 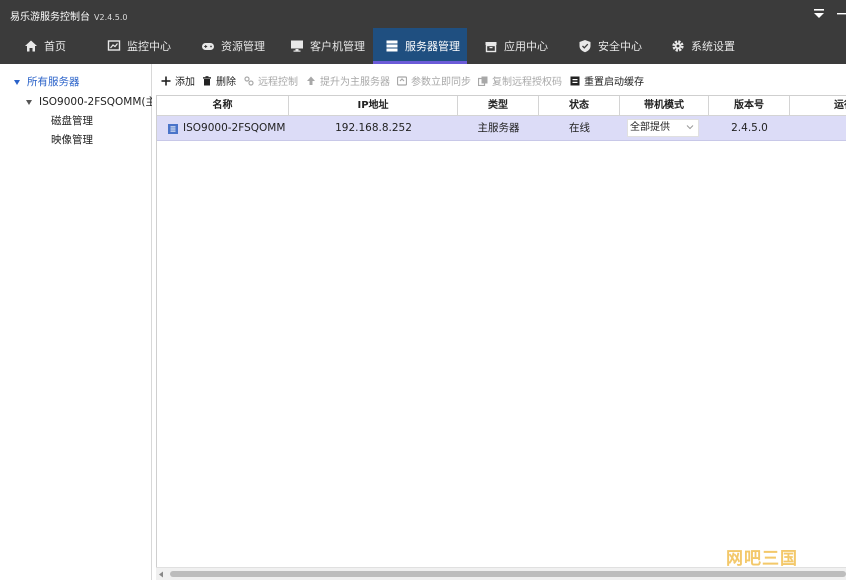 I want to click on upload-icon, so click(x=311, y=80).